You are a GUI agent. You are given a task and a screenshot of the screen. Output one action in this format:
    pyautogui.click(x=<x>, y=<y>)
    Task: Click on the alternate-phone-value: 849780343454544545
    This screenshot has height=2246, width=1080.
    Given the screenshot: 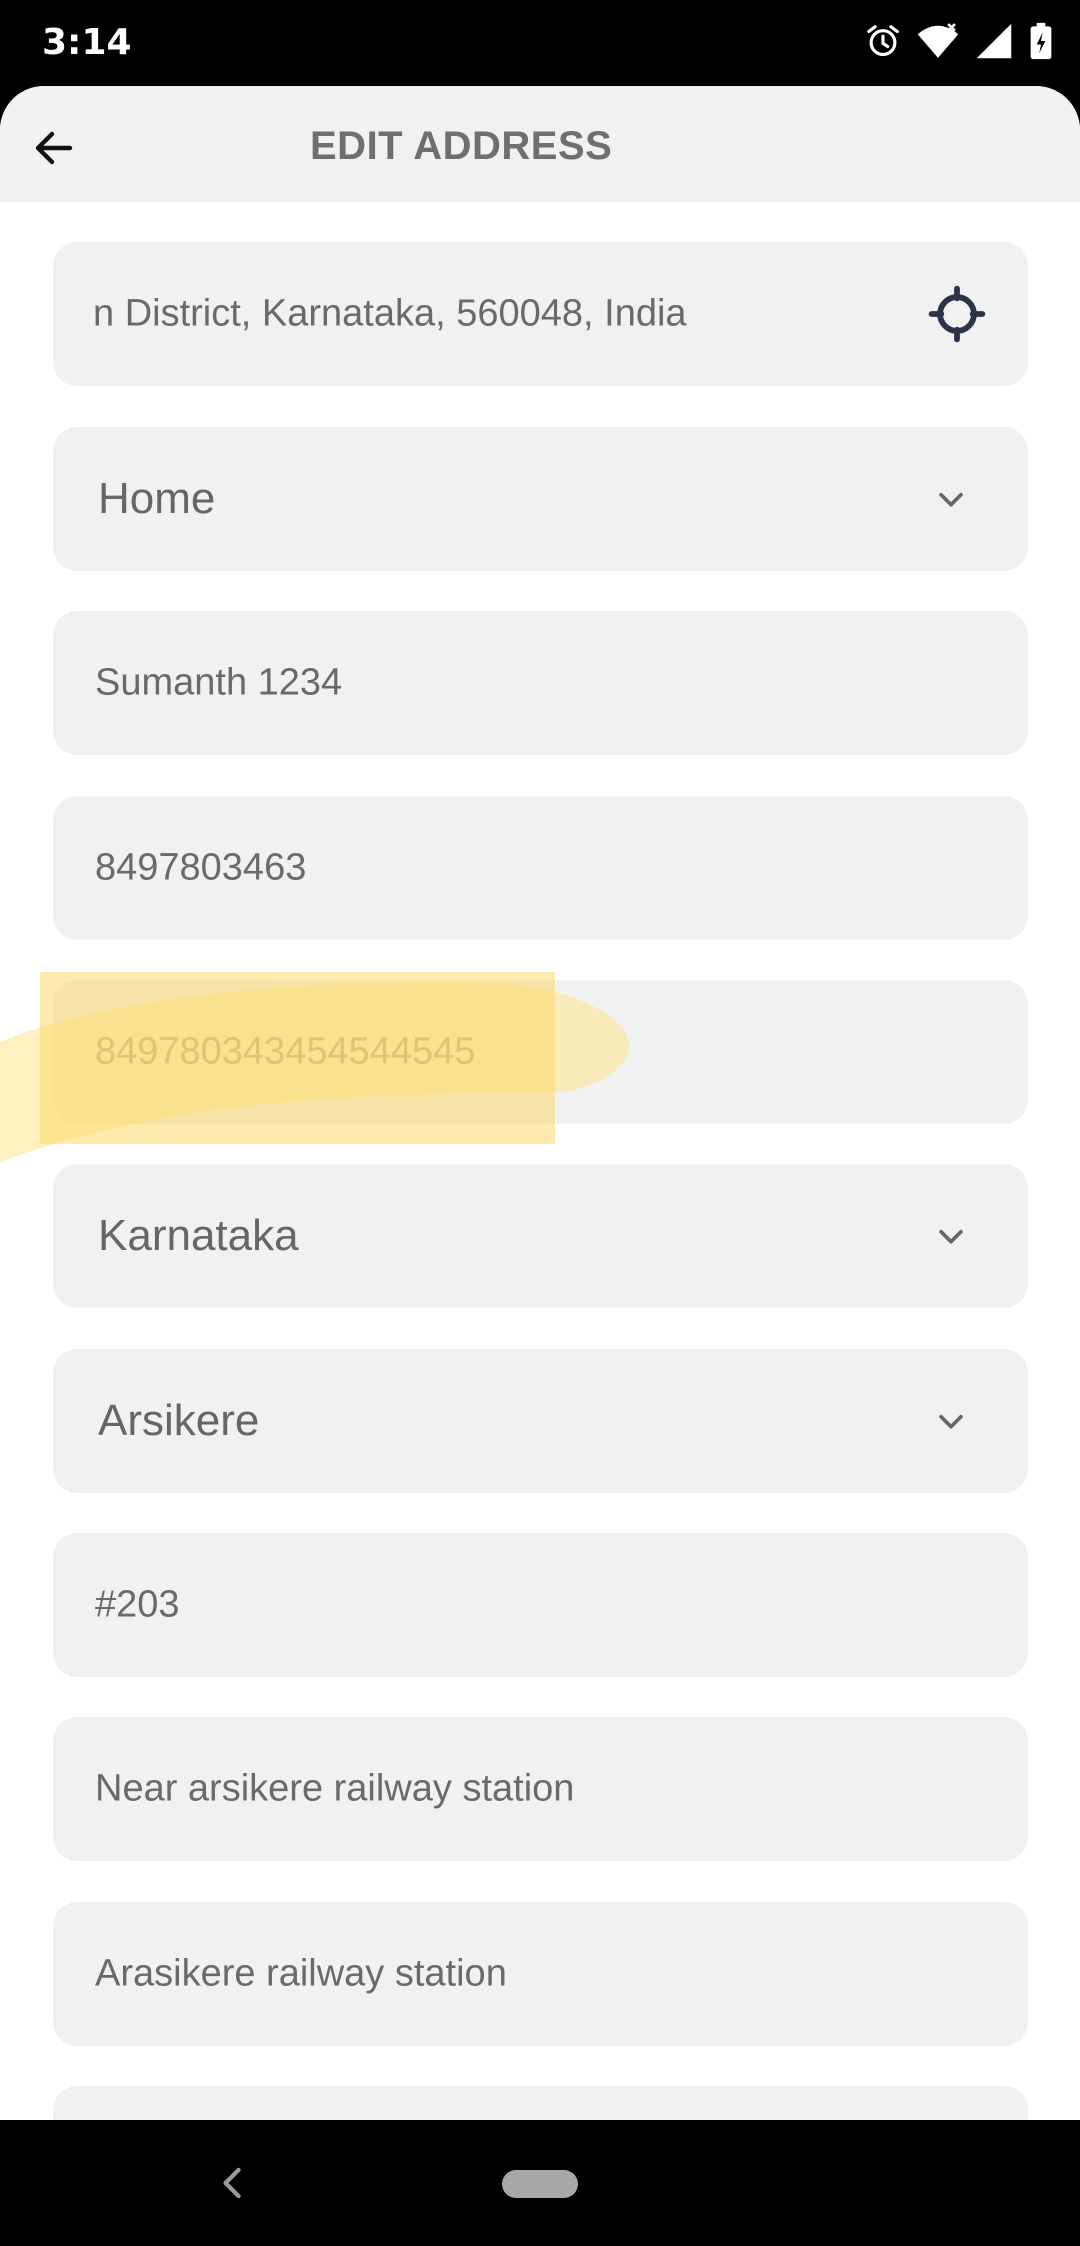 What is the action you would take?
    pyautogui.click(x=285, y=1051)
    